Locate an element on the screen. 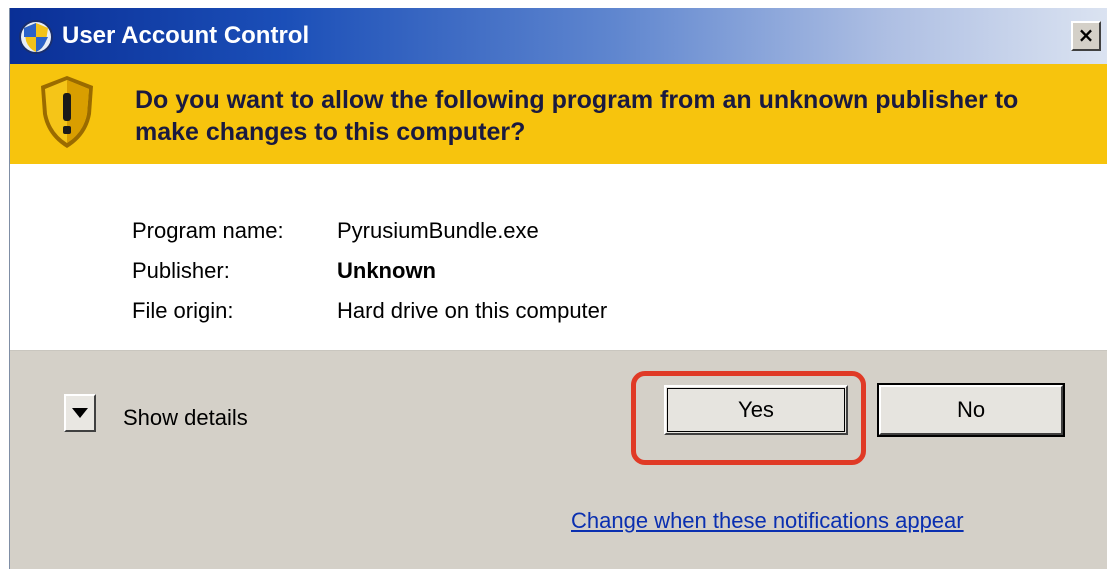  warning-shield-icon is located at coordinates (67, 112).